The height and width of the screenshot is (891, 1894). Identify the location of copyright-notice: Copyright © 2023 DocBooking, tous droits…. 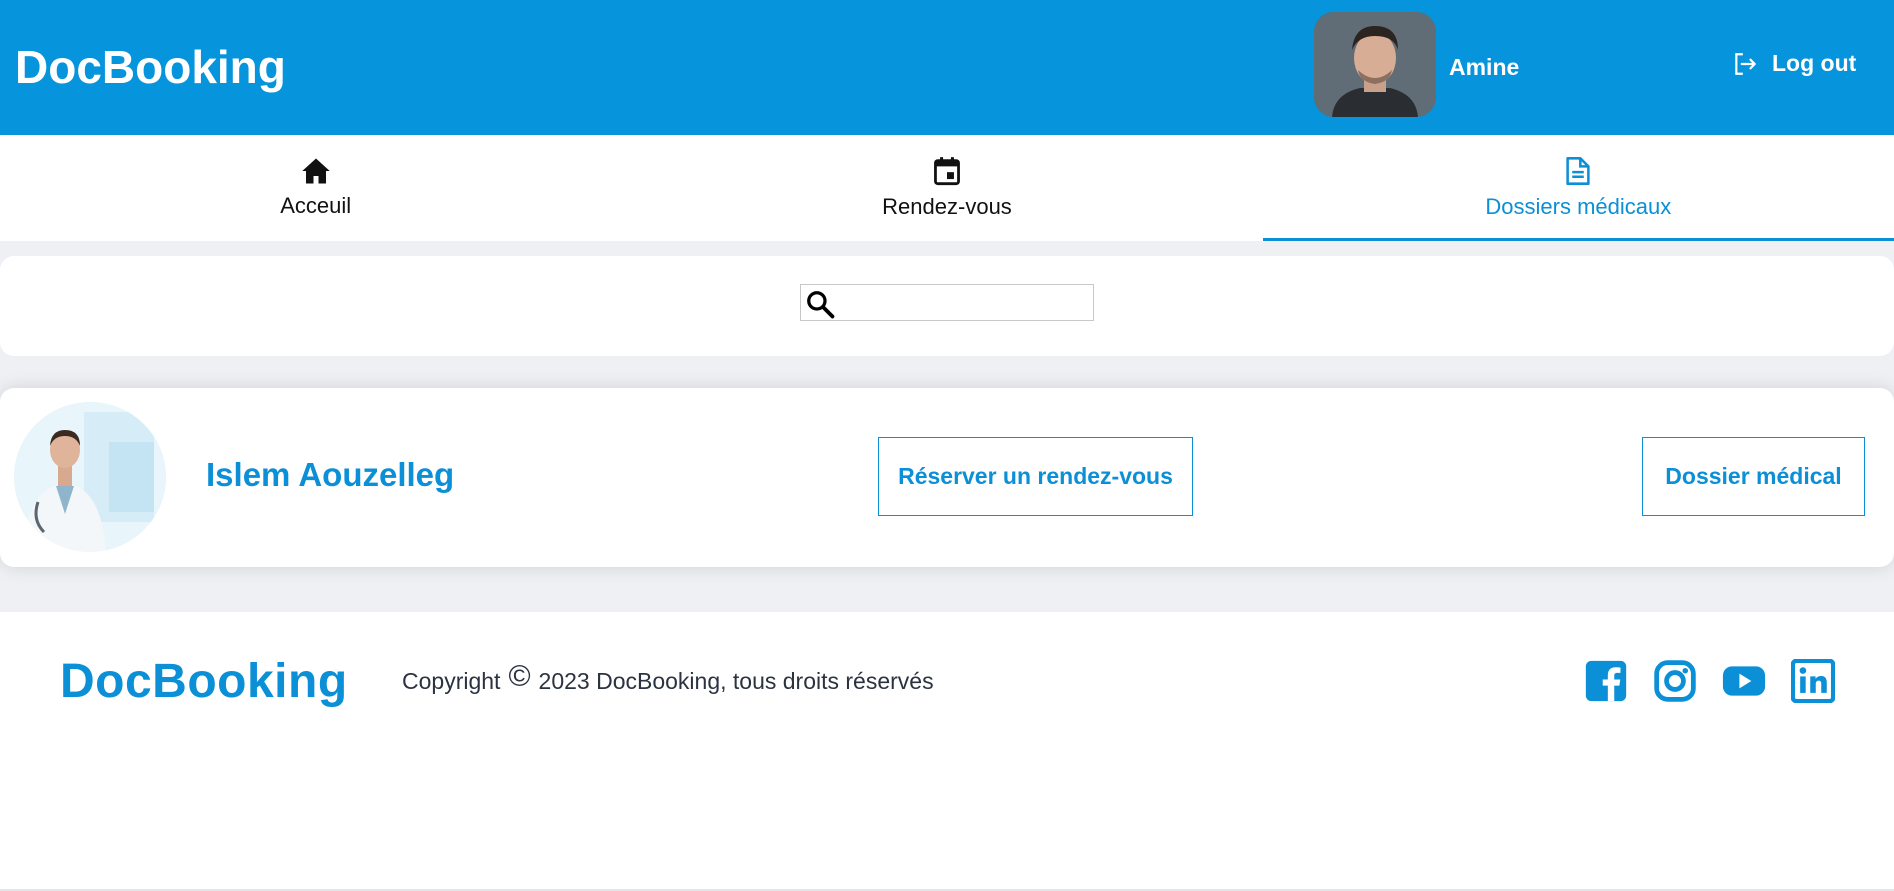
(668, 677).